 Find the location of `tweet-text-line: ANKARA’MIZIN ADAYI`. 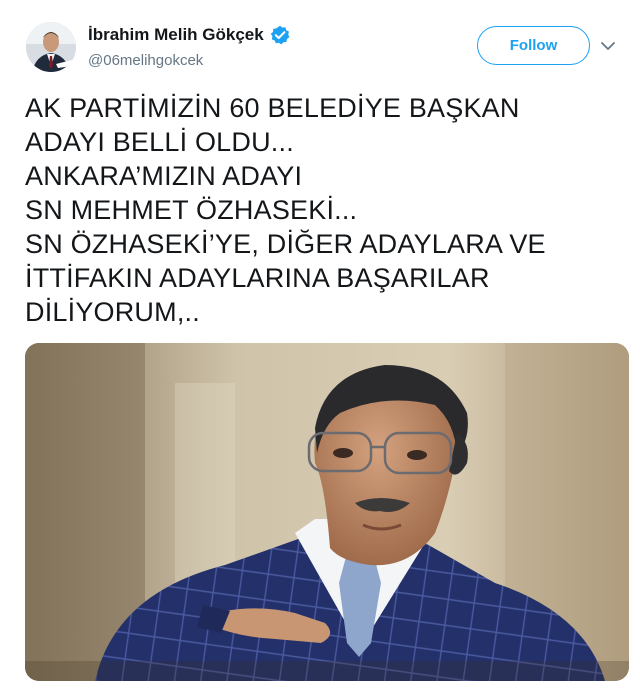

tweet-text-line: ANKARA’MIZIN ADAYI is located at coordinates (164, 176).